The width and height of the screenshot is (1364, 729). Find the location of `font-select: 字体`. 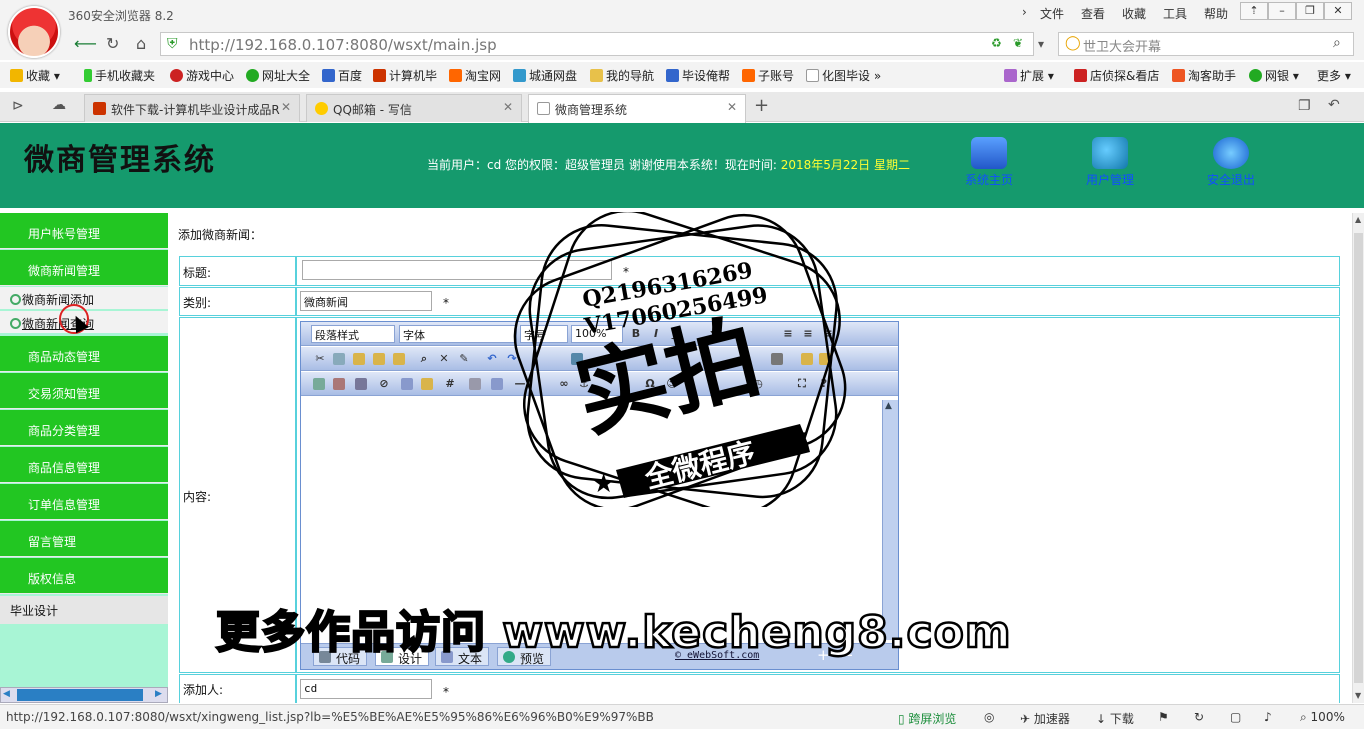

font-select: 字体 is located at coordinates (458, 334).